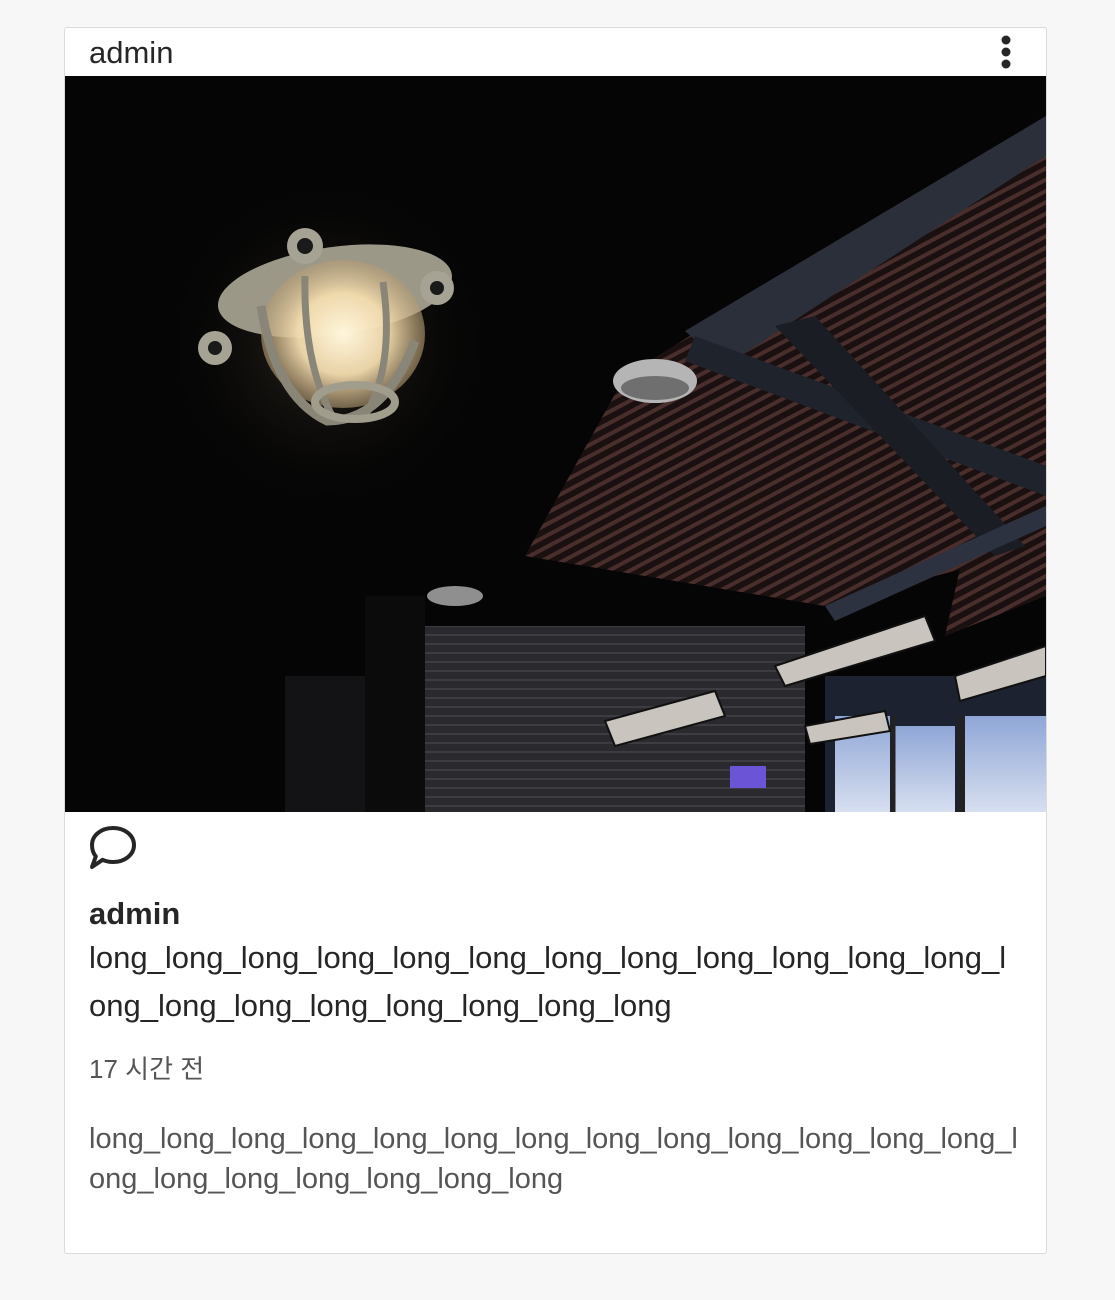  What do you see at coordinates (555, 52) in the screenshot?
I see `post-header: admin` at bounding box center [555, 52].